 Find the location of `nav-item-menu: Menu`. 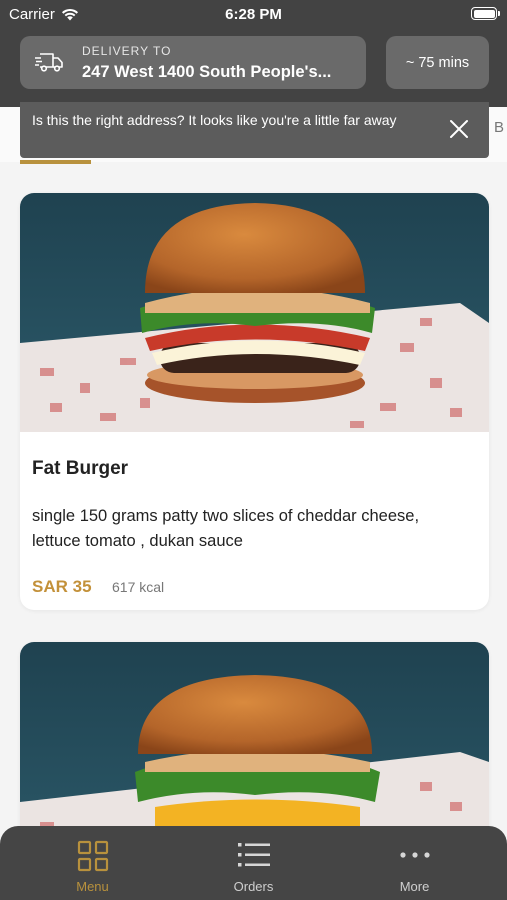

nav-item-menu: Menu is located at coordinates (92, 863).